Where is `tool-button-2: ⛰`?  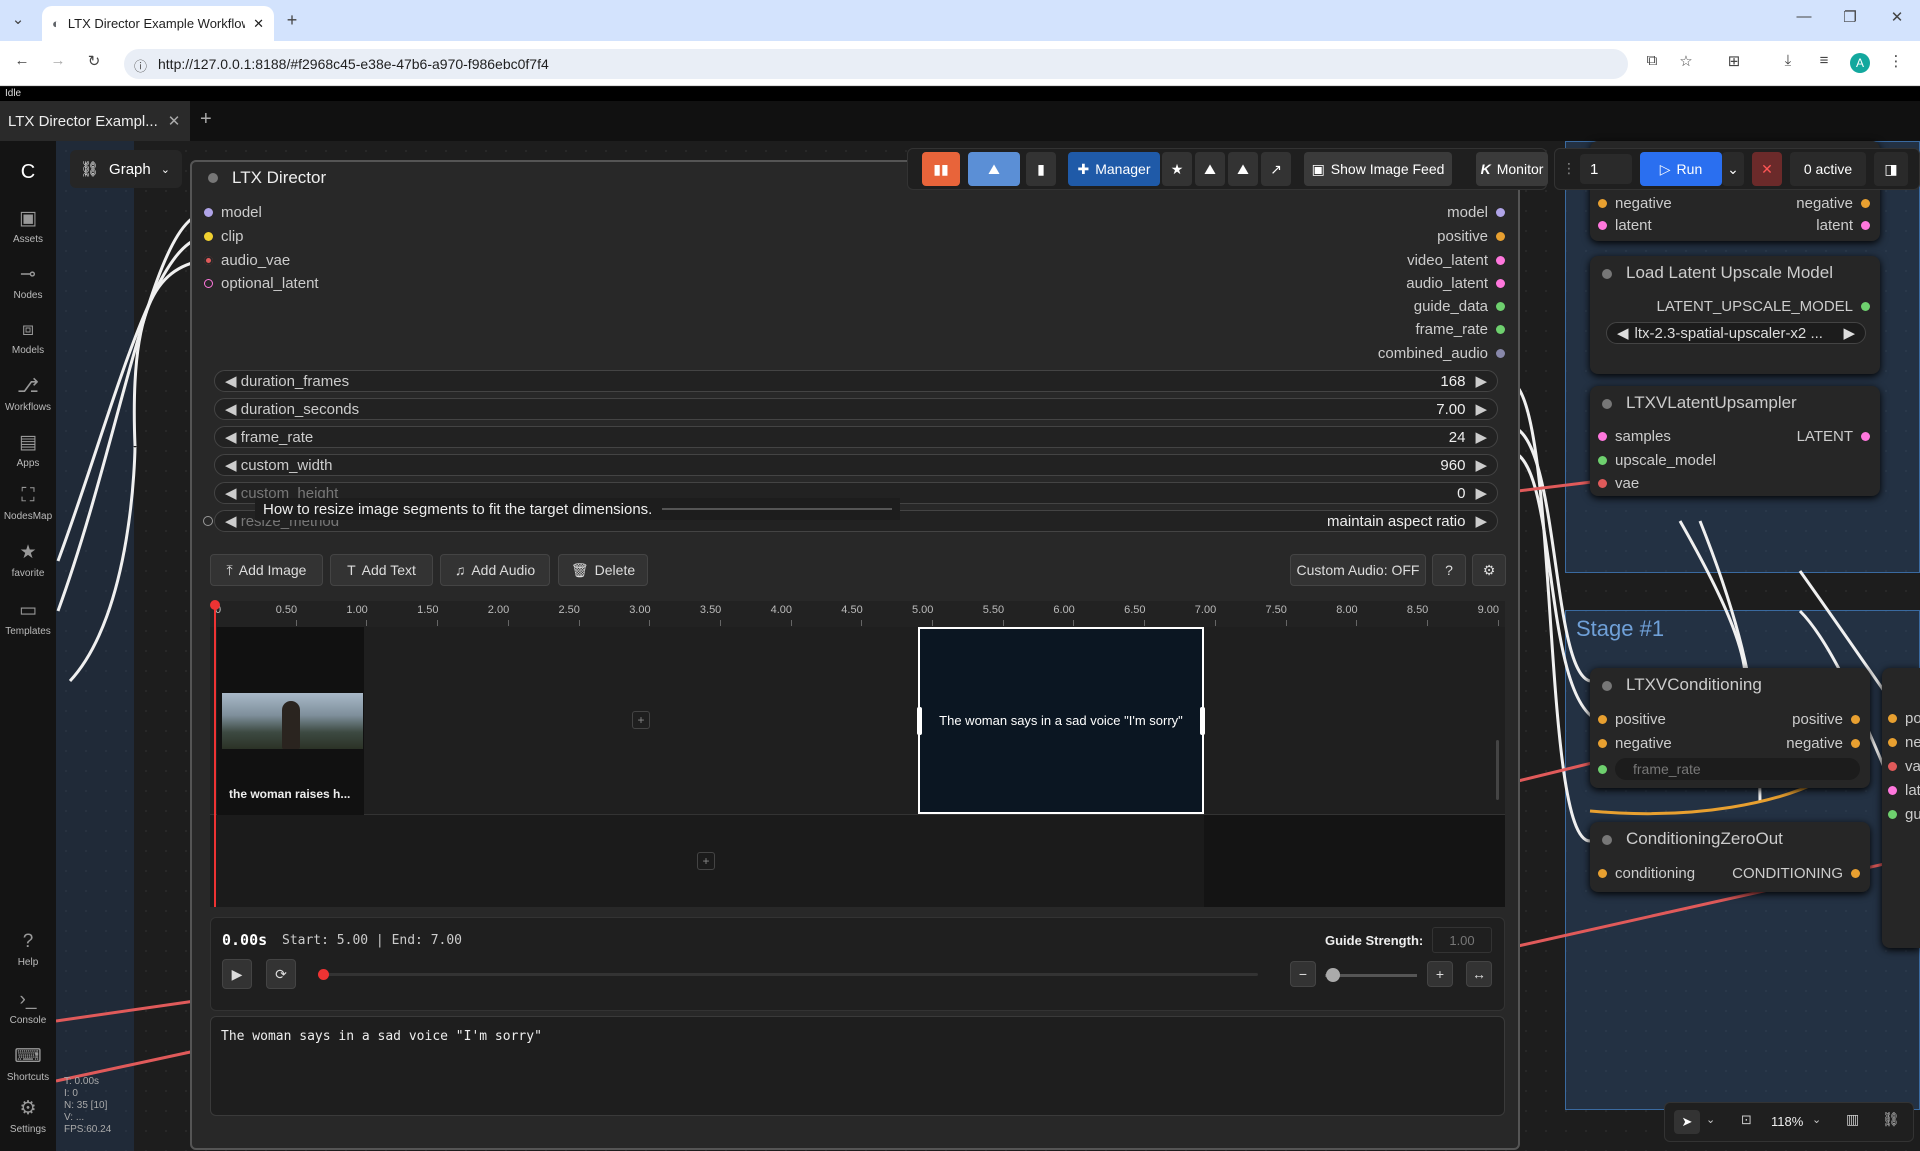
tool-button-2: ⛰ is located at coordinates (1243, 169).